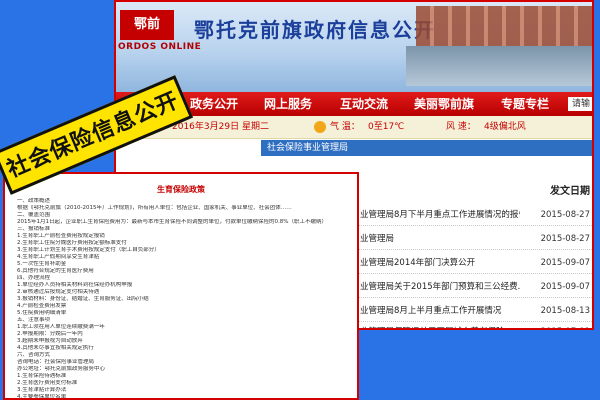 The height and width of the screenshot is (400, 600). I want to click on document-line: 2.申报期限：分娩后一年内, so click(50, 334).